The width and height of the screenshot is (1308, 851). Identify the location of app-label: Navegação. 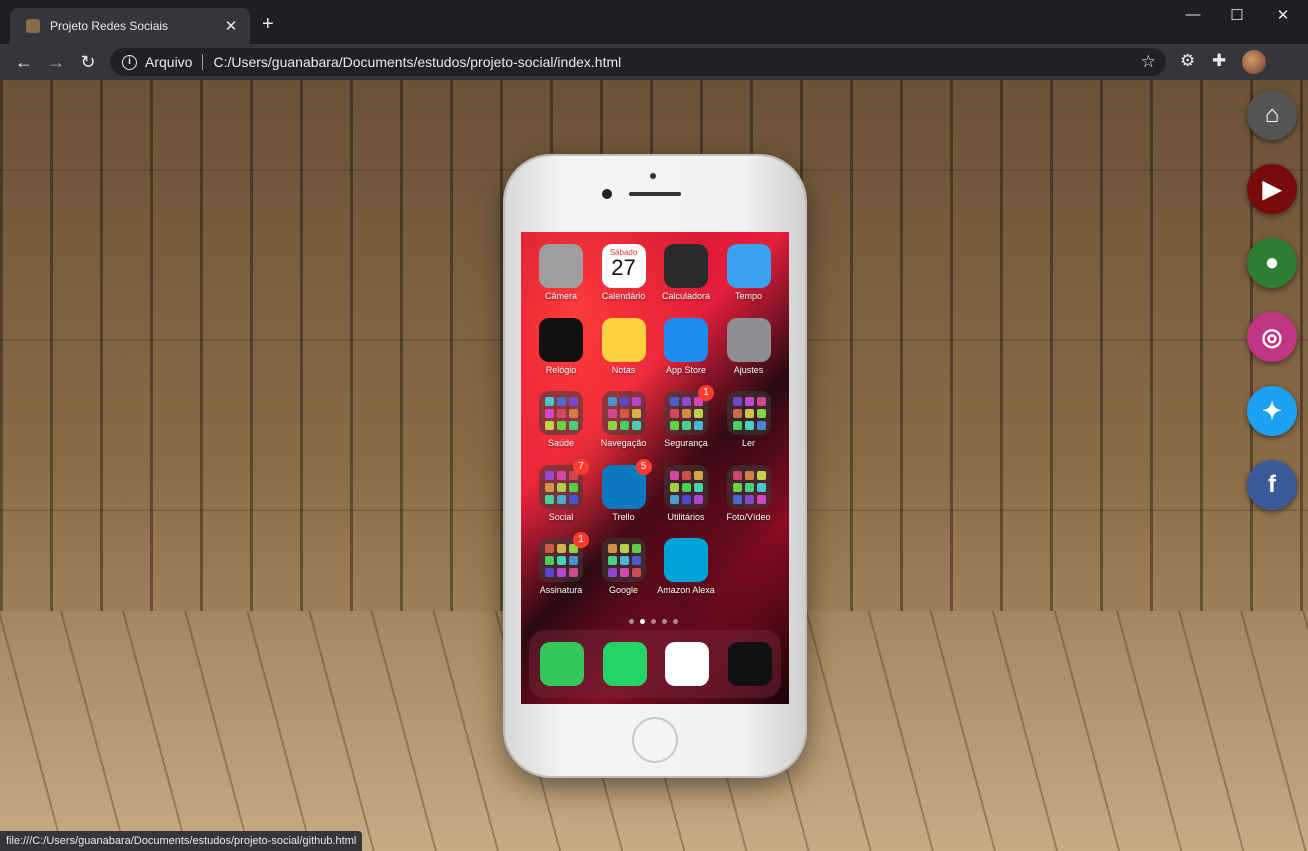
(623, 443).